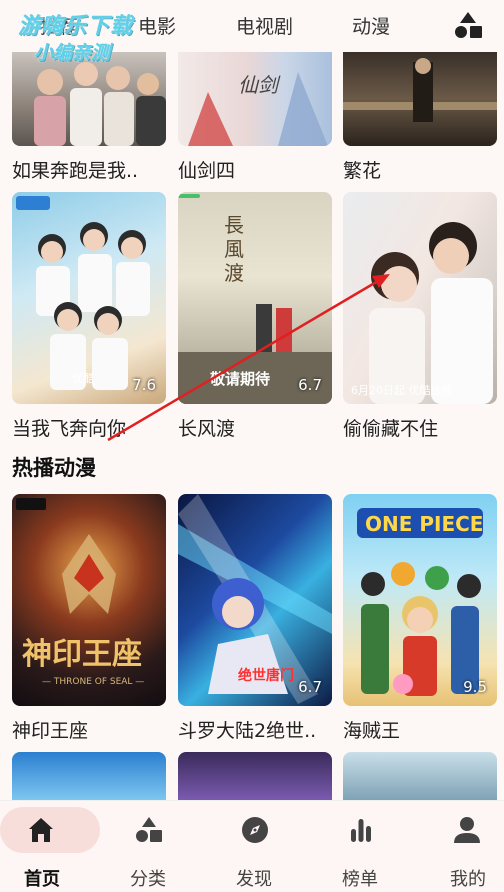  Describe the element at coordinates (391, 429) in the screenshot. I see `video-title: 偷偷藏不住` at that location.